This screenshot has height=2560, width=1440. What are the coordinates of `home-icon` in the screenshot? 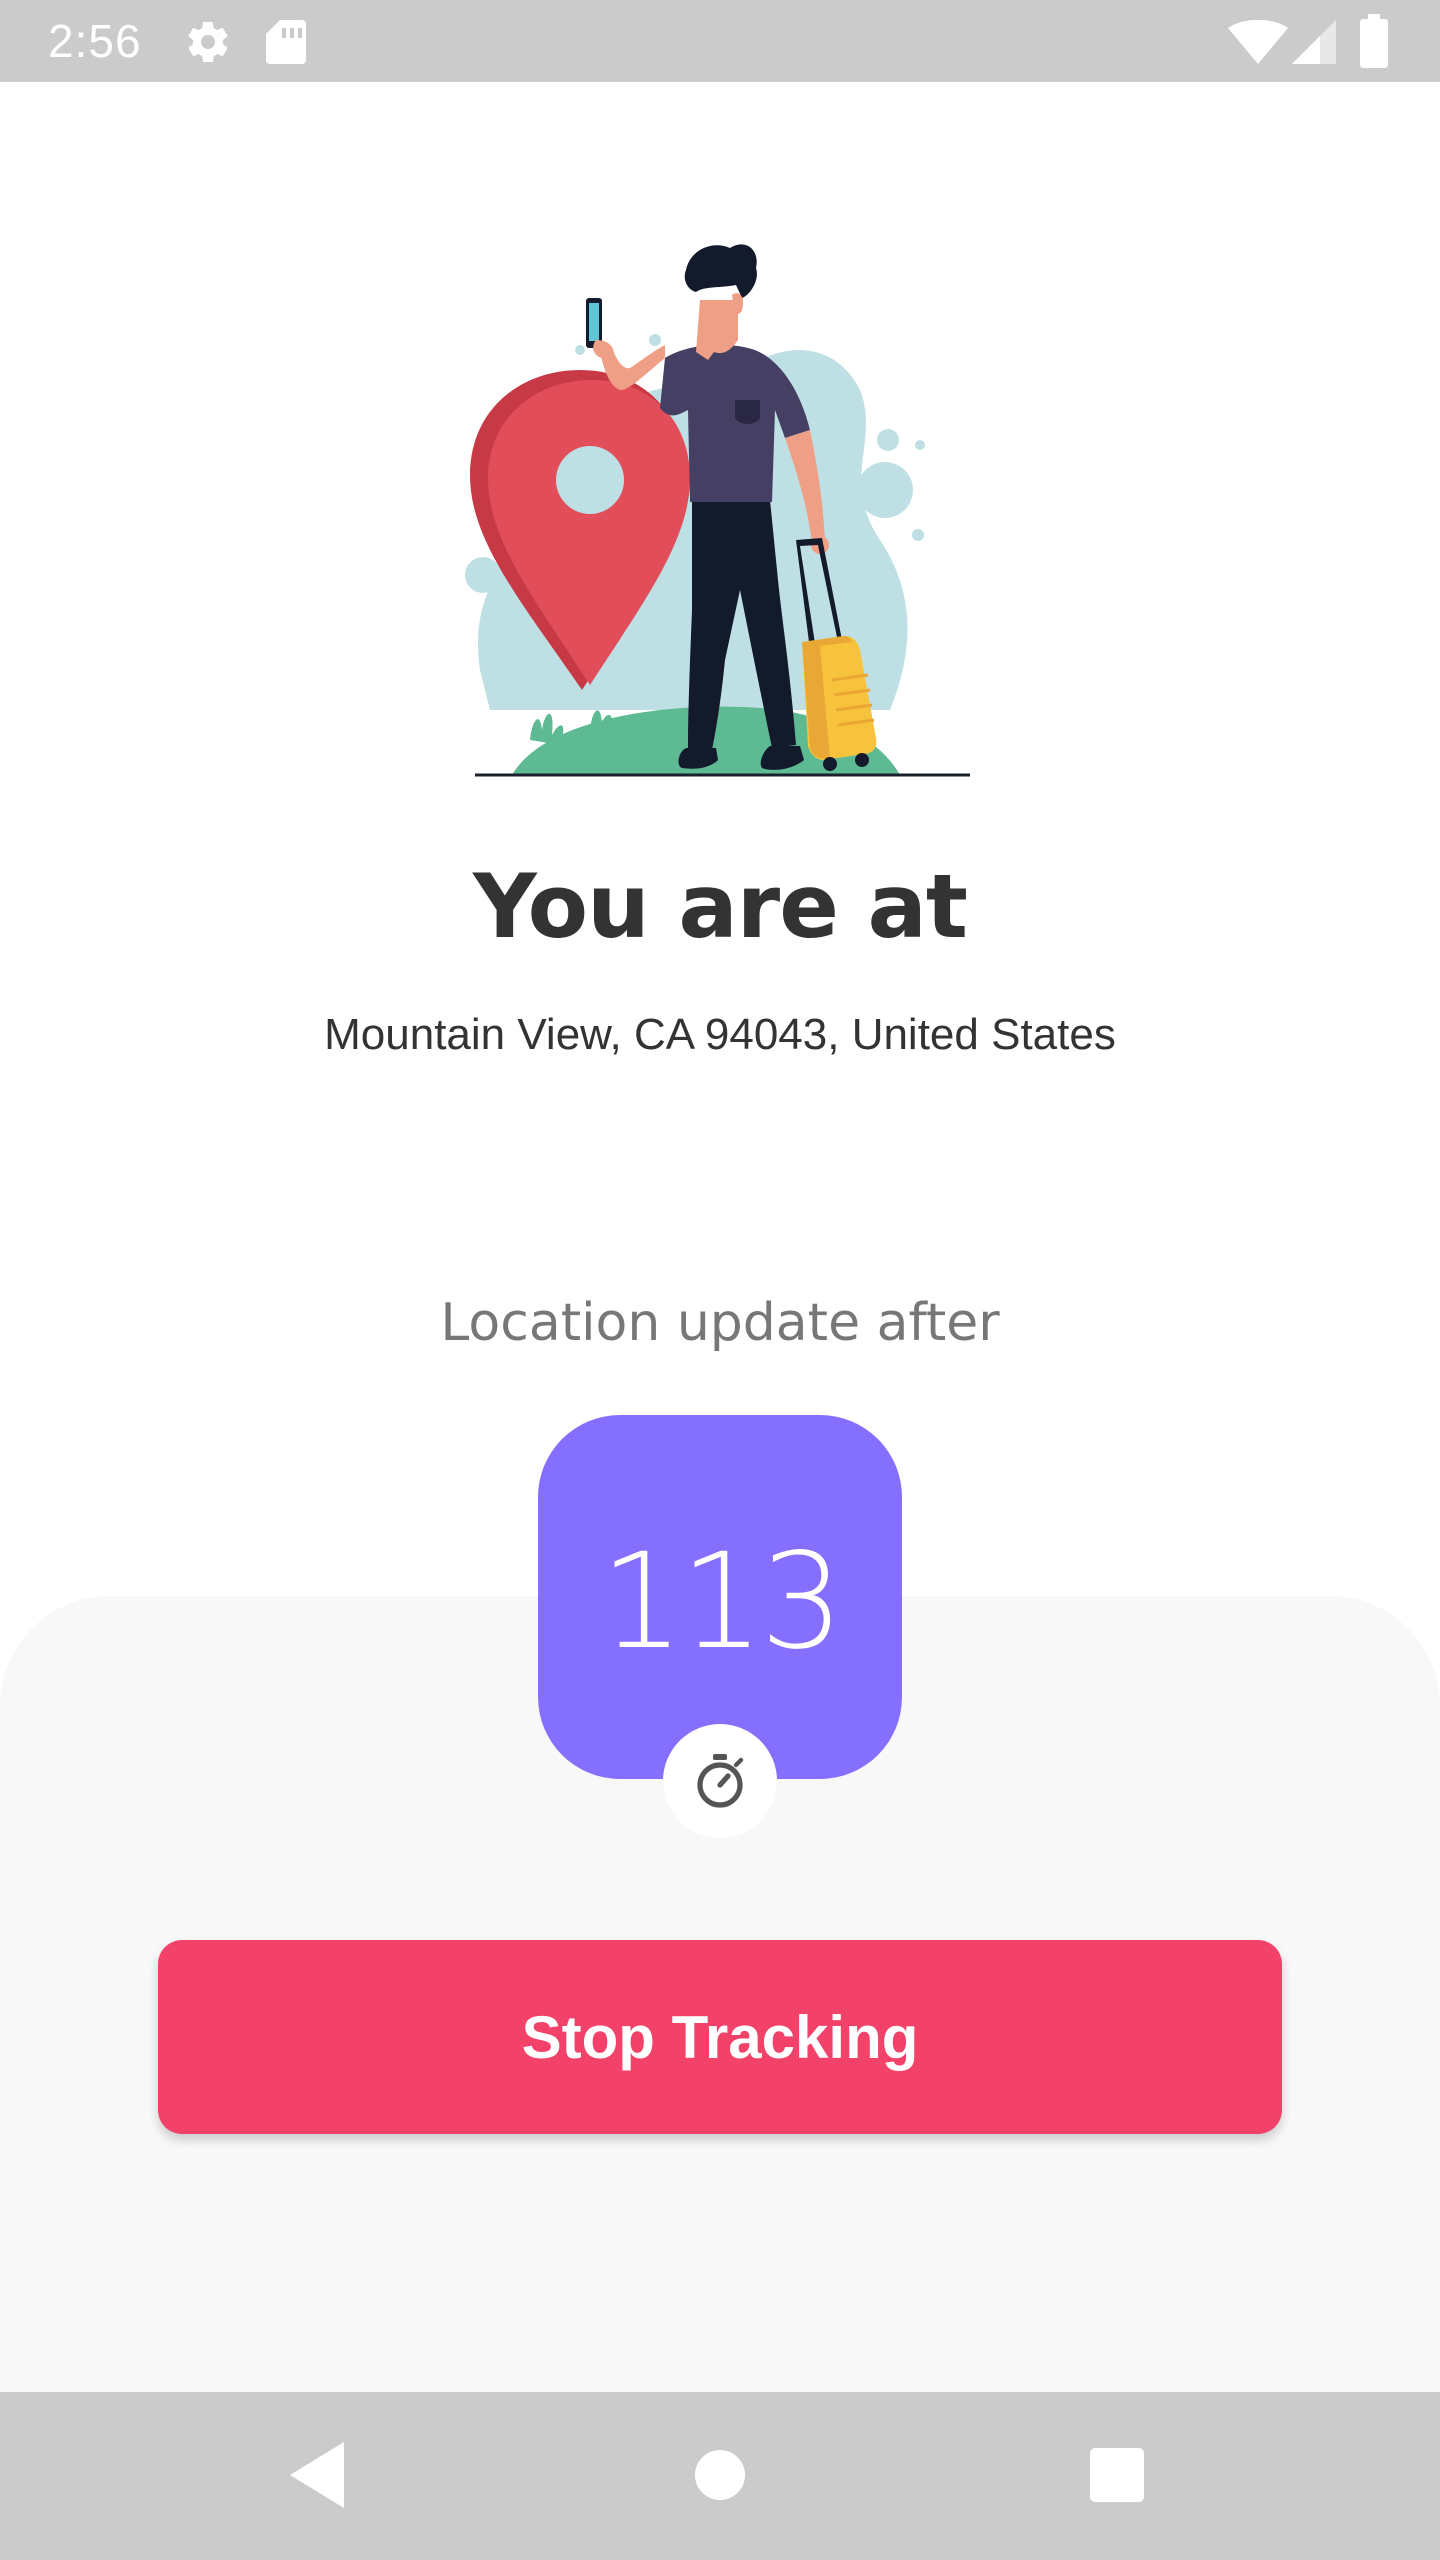 It's located at (720, 2475).